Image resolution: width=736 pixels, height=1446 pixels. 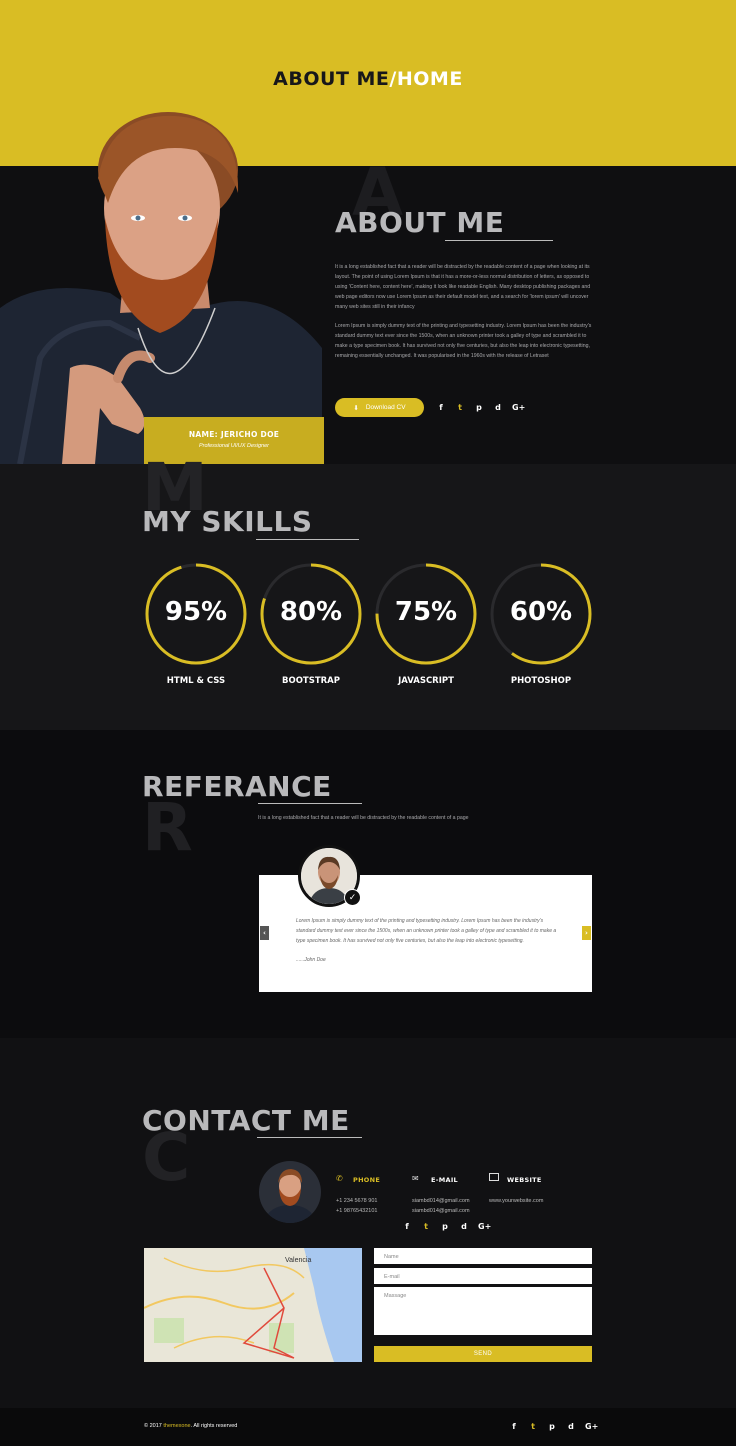 I want to click on footer, so click(x=368, y=1427).